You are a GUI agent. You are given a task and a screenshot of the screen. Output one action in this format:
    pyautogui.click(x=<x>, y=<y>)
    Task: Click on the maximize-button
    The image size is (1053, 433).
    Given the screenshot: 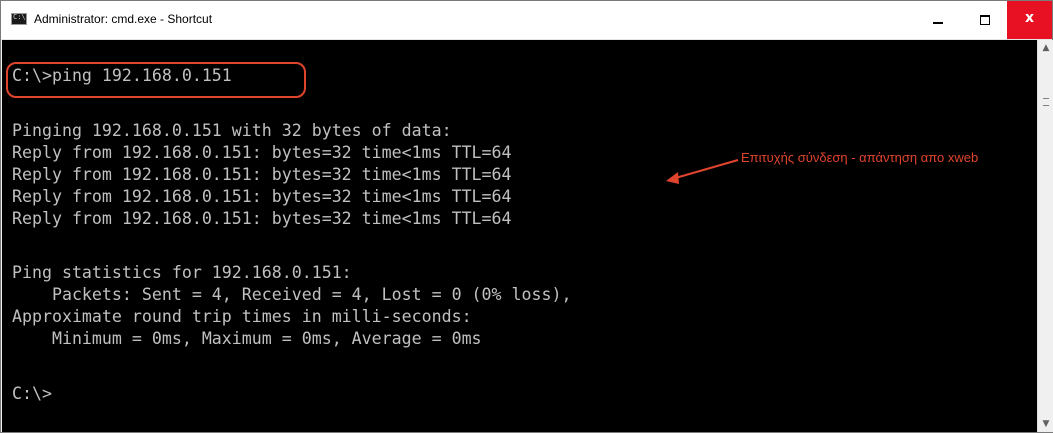 What is the action you would take?
    pyautogui.click(x=985, y=20)
    